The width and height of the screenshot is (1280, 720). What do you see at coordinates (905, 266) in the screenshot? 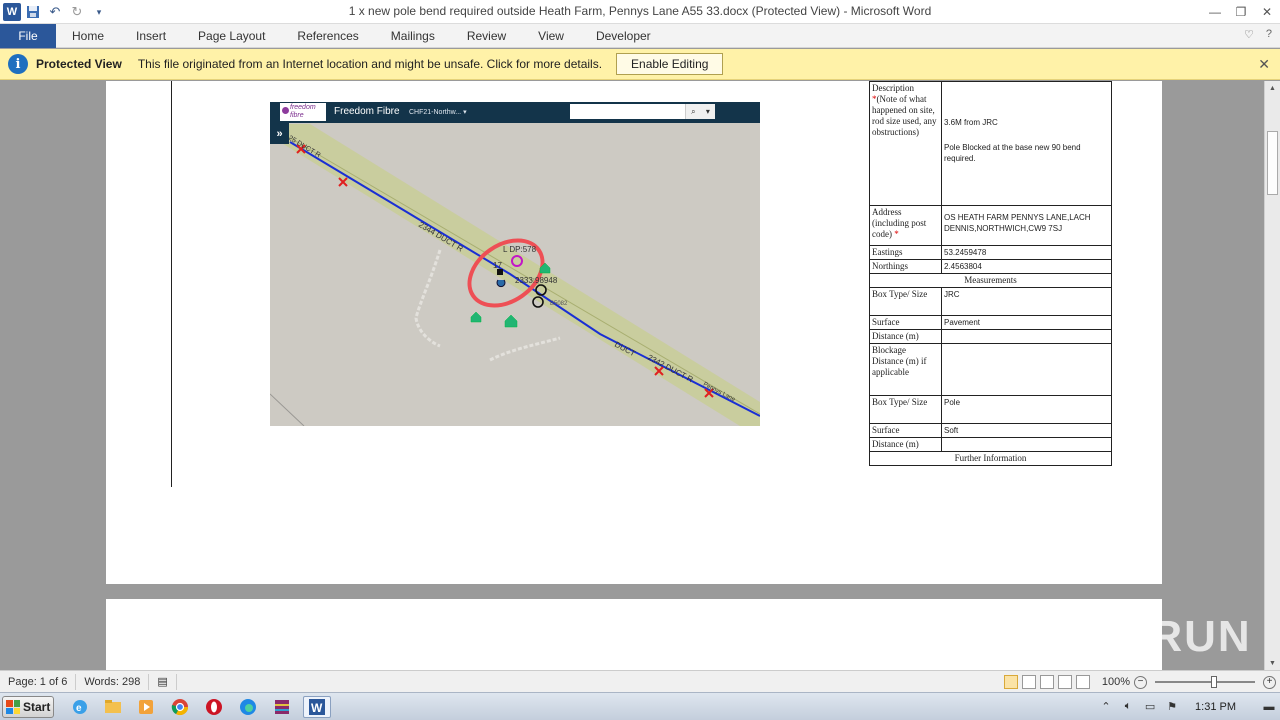
I see `northings-label: Northings` at bounding box center [905, 266].